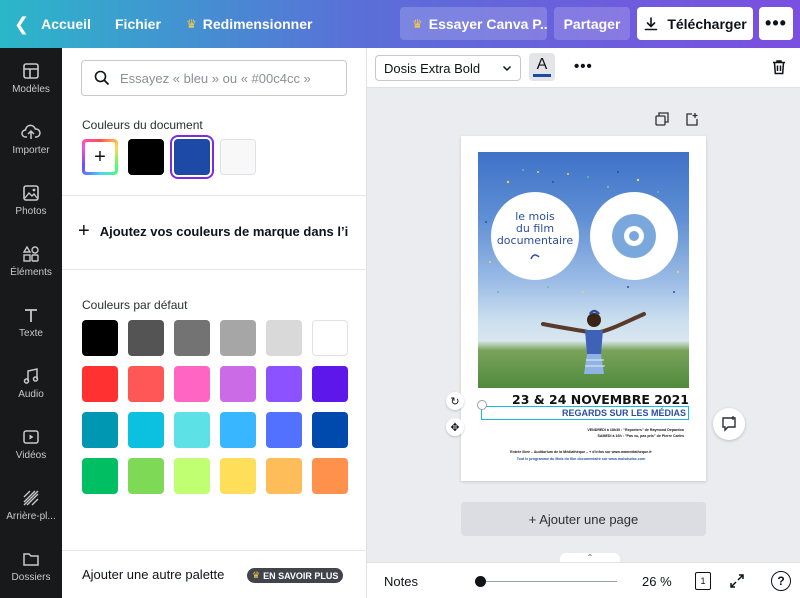 This screenshot has height=598, width=800. I want to click on rail-label: Texte, so click(31, 333).